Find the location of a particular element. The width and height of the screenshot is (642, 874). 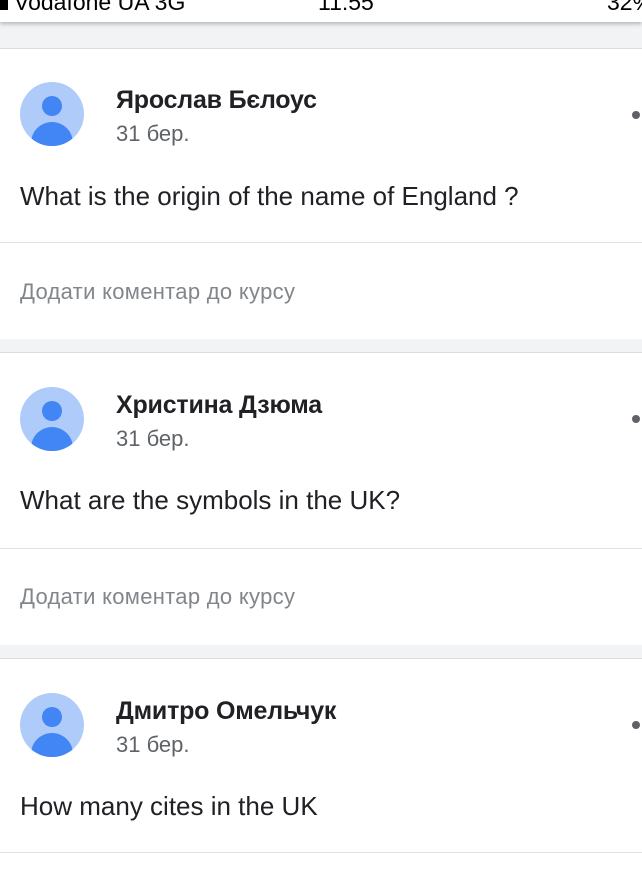

post-author: Дмитро Омельчук is located at coordinates (226, 711).